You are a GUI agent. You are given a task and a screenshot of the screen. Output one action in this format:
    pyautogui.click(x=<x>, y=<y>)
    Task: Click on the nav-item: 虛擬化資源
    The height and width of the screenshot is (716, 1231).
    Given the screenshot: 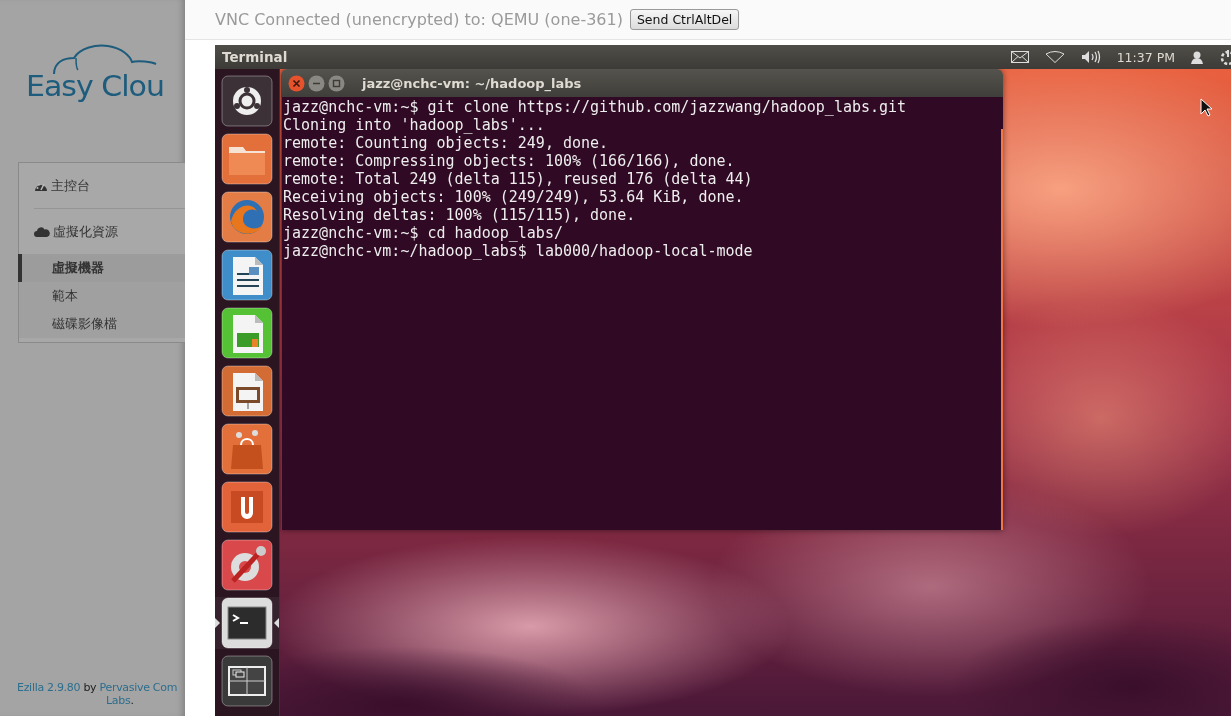 What is the action you would take?
    pyautogui.click(x=102, y=231)
    